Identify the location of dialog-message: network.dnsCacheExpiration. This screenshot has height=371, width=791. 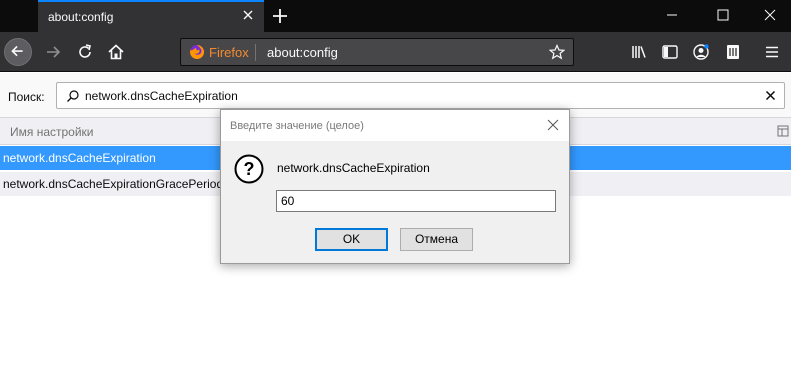
(353, 168).